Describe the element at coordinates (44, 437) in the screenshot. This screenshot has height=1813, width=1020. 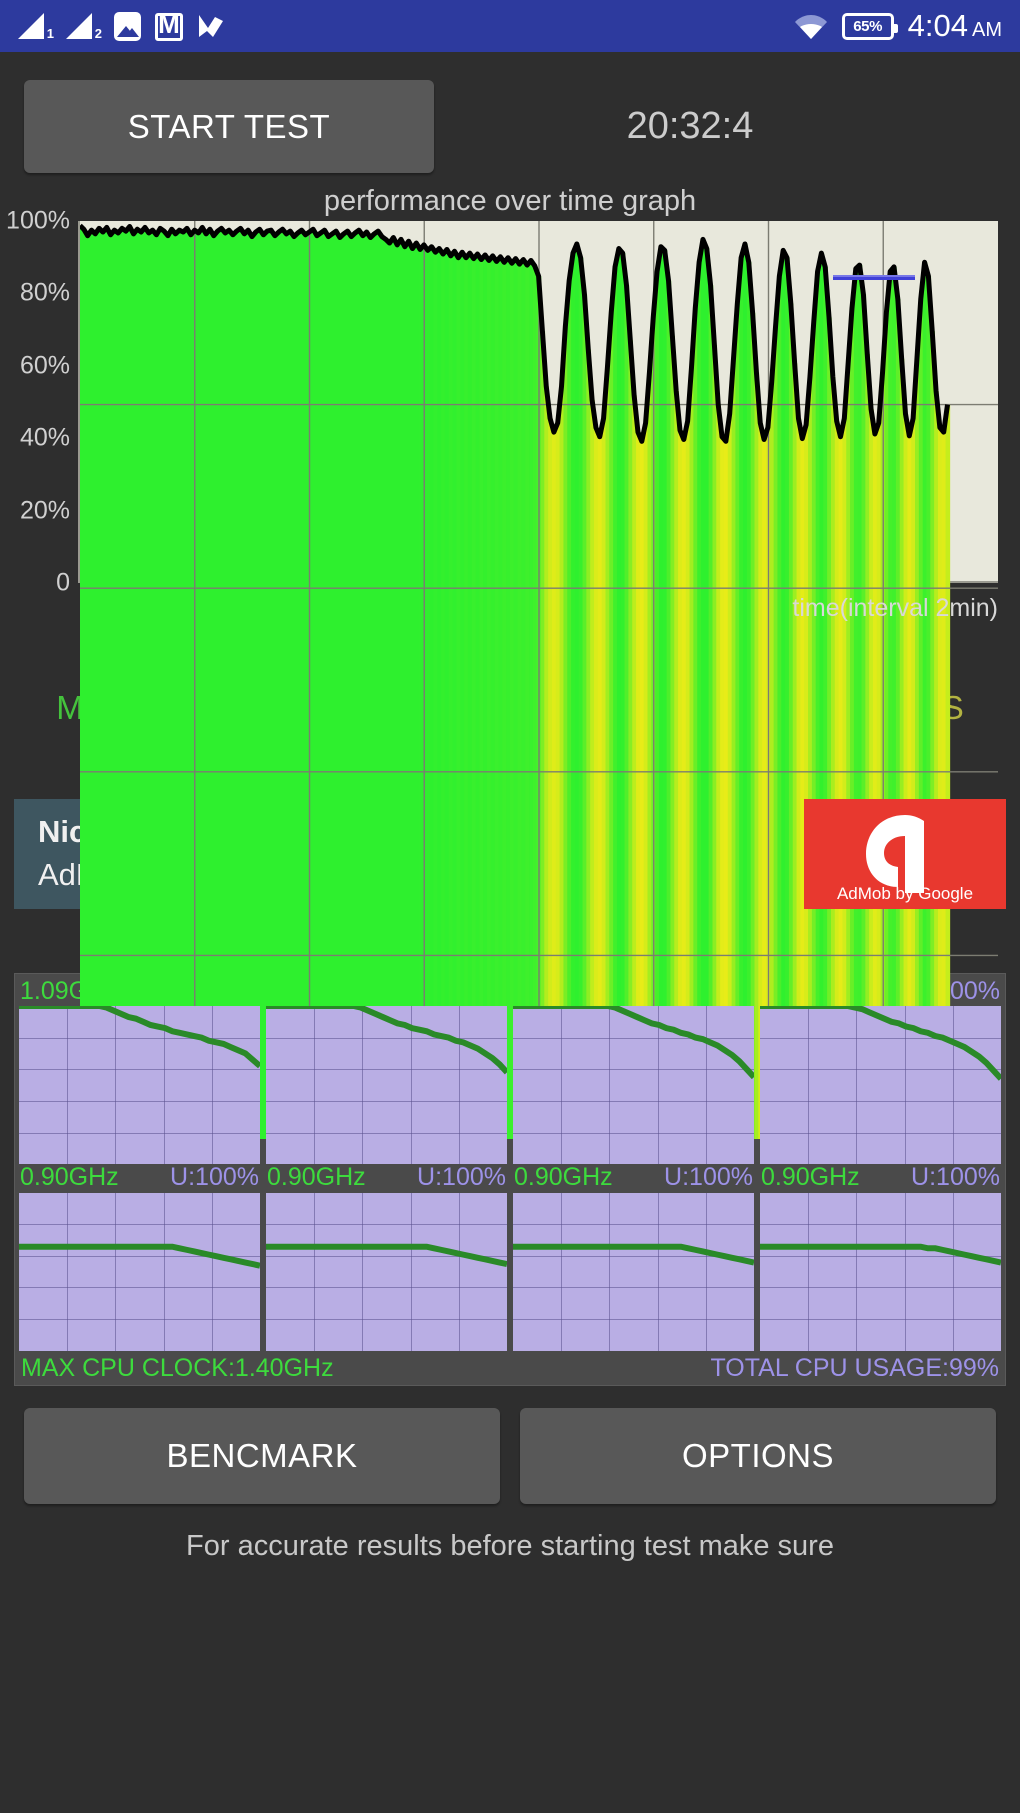
I see `chart-y-tick: 40%` at that location.